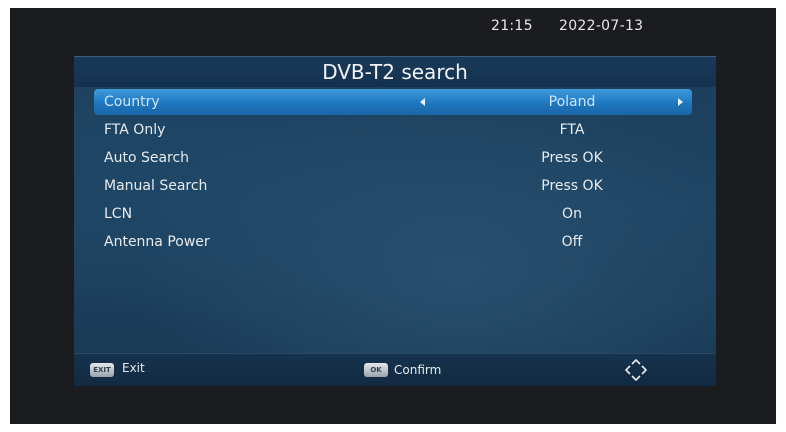  Describe the element at coordinates (376, 370) in the screenshot. I see `ok-key-icon: OK` at that location.